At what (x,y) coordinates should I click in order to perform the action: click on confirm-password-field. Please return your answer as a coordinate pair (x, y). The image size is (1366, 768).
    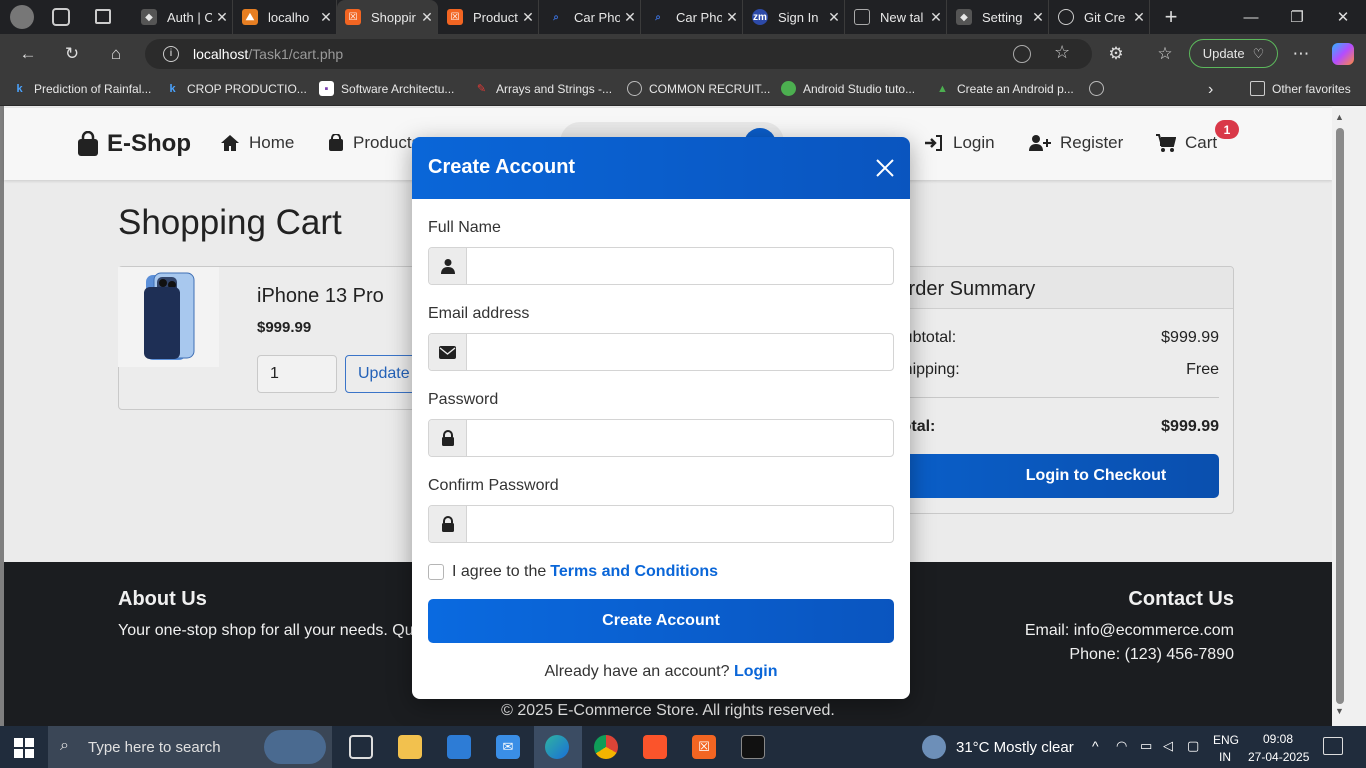
    Looking at the image, I should click on (661, 524).